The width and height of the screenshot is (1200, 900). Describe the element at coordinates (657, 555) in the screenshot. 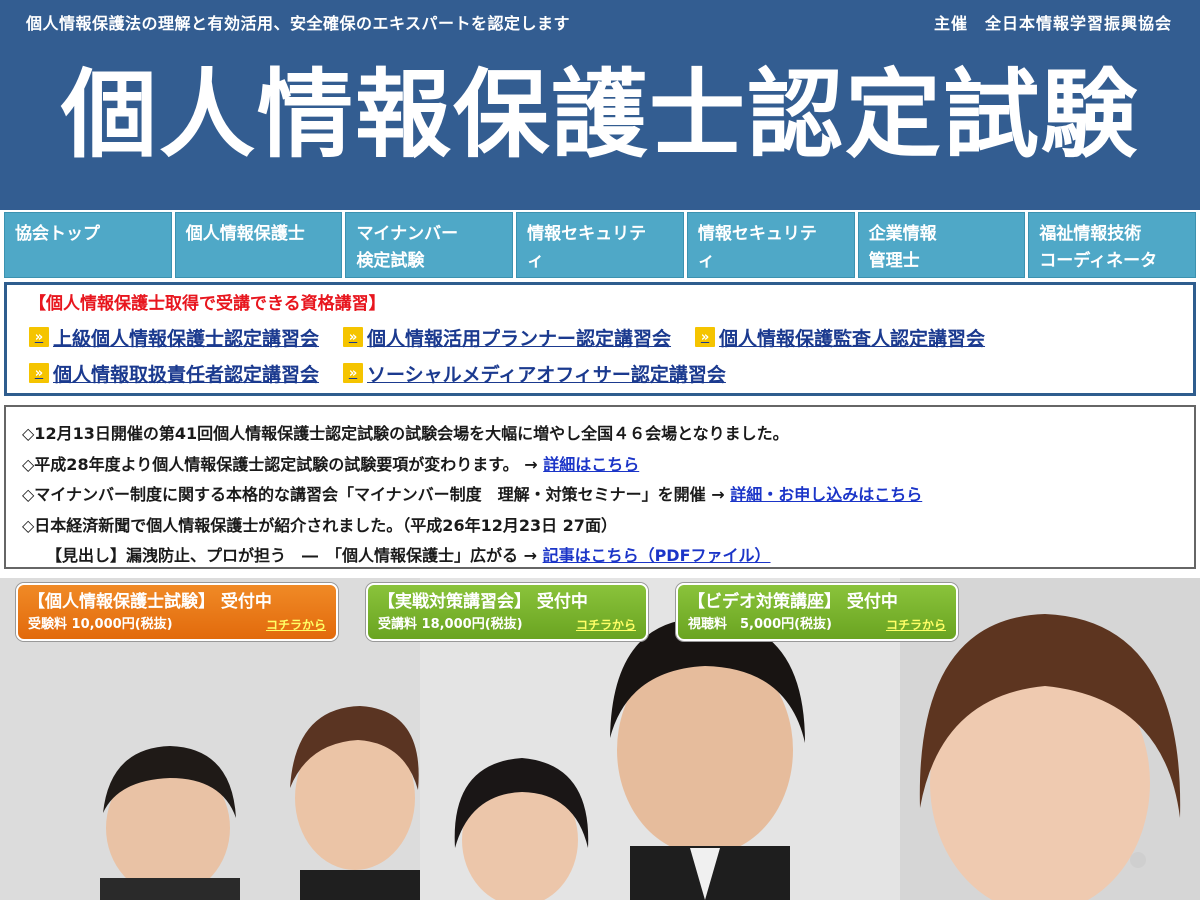

I see `news-article-pdf-link: 記事はこちら（PDFファイル）` at that location.